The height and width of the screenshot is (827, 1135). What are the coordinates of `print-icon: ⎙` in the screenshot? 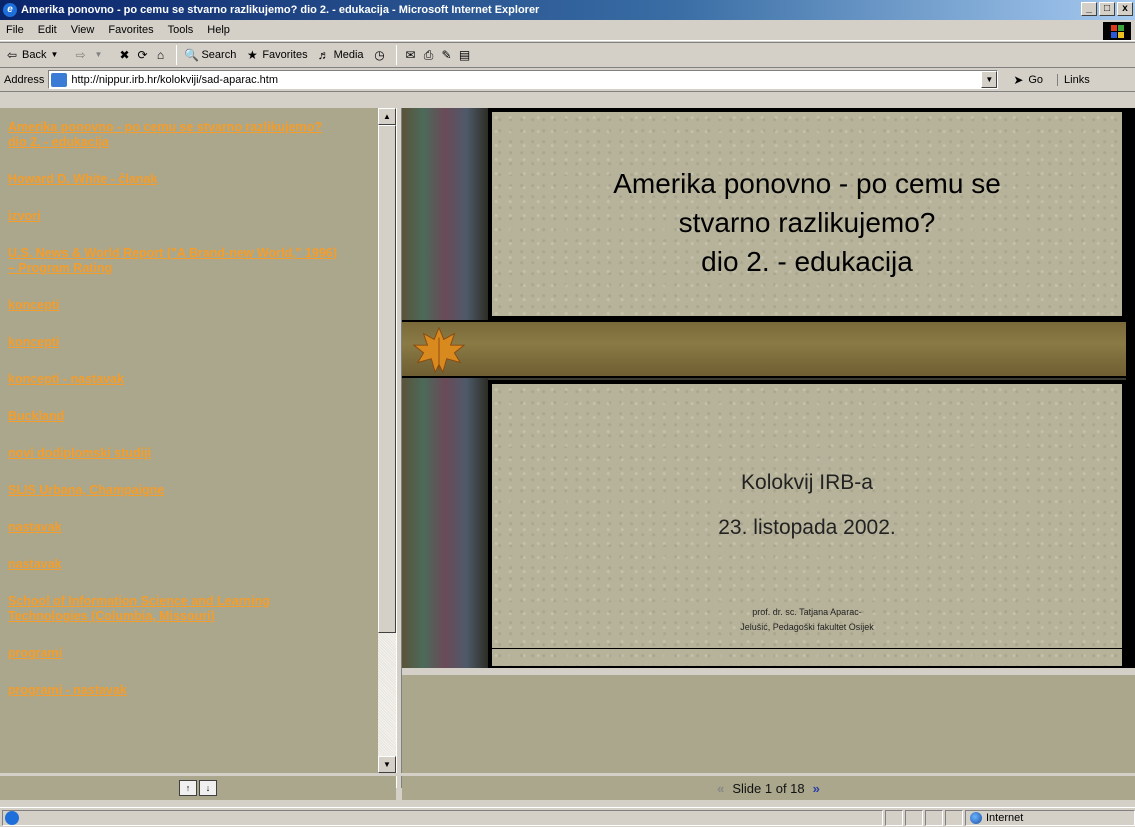 It's located at (429, 55).